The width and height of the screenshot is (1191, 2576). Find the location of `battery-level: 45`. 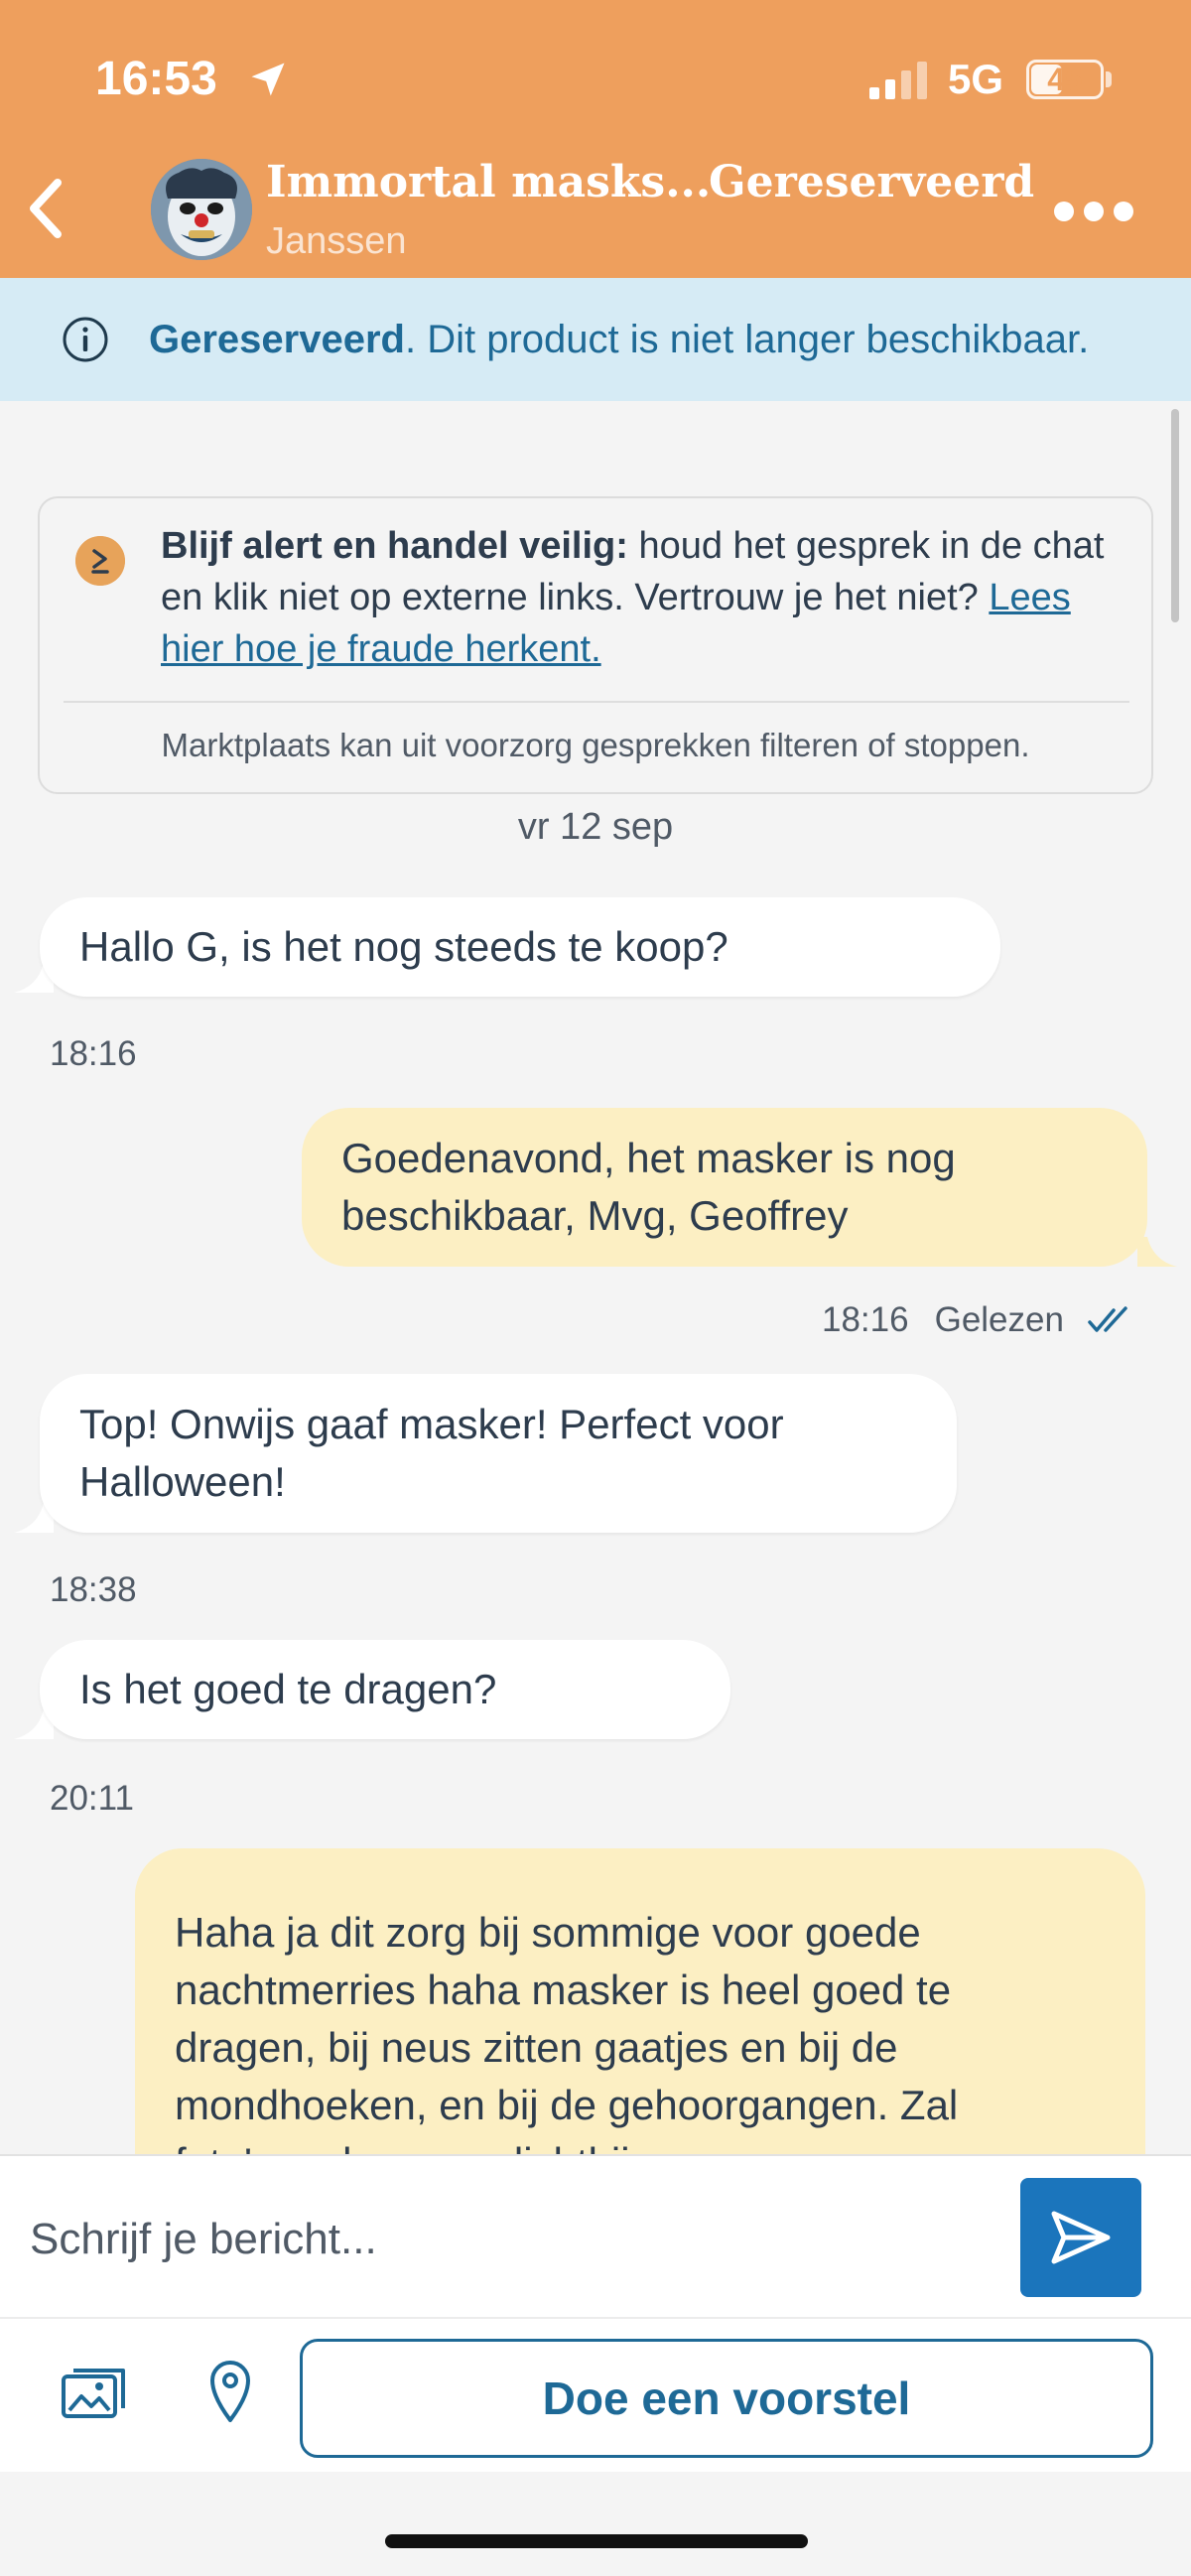

battery-level: 45 is located at coordinates (1065, 80).